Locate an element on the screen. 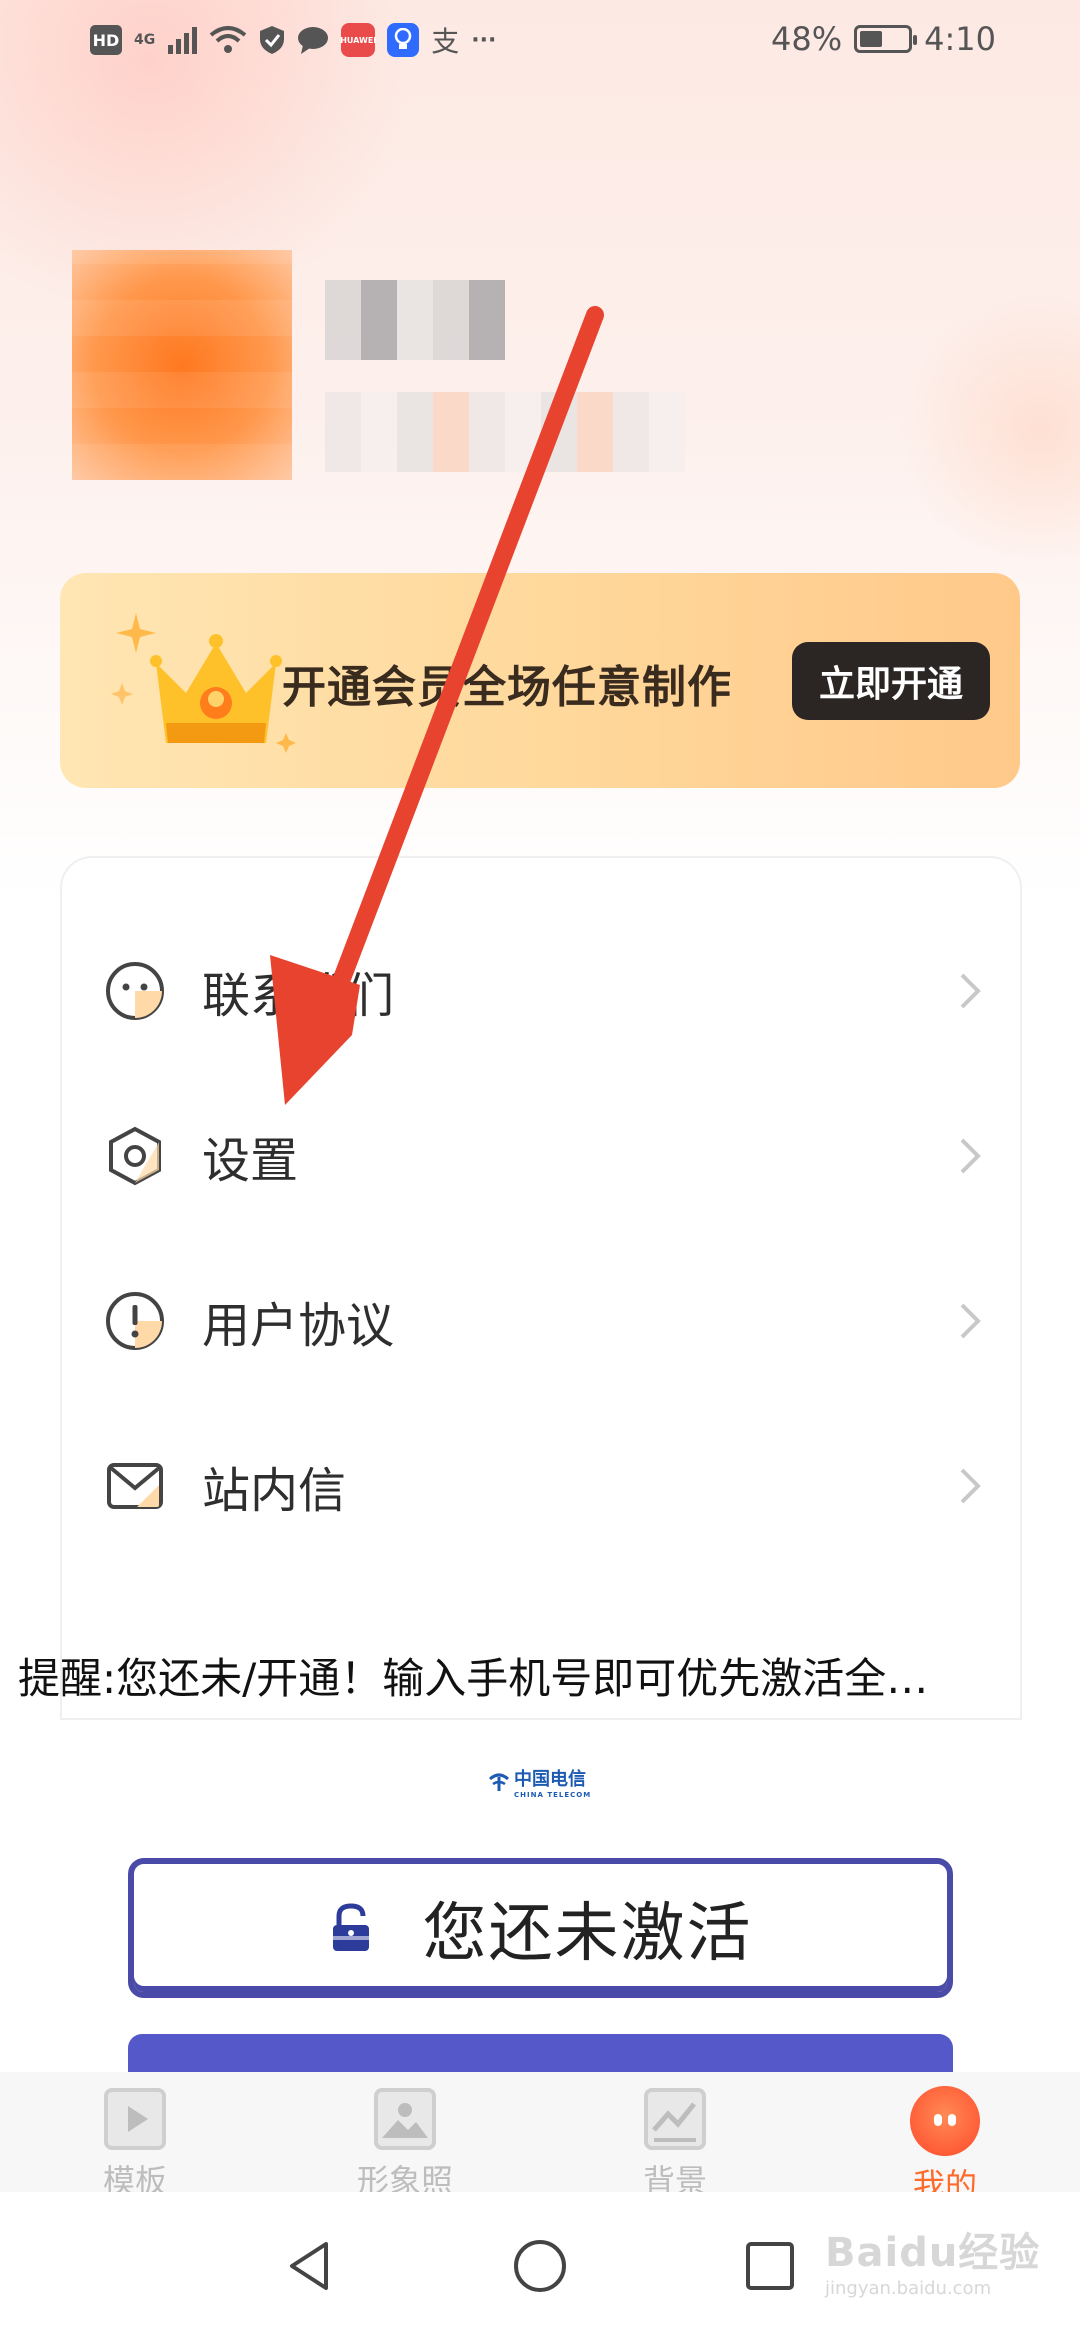 This screenshot has height=2340, width=1080. battery-icon is located at coordinates (886, 39).